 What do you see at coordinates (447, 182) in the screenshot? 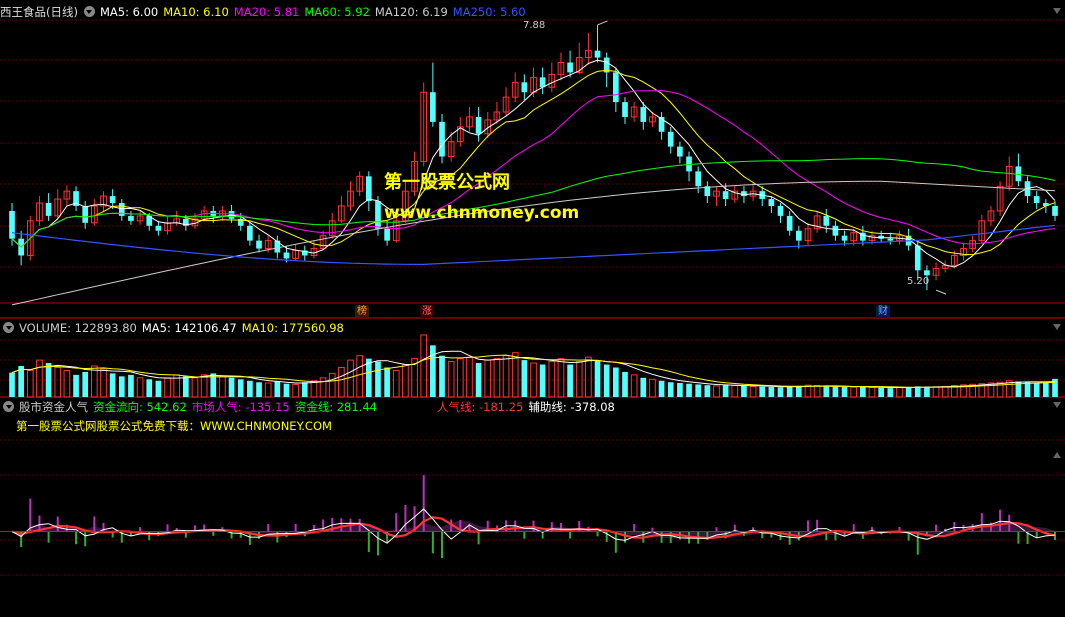
I see `watermark-title: 第一股票公式网` at bounding box center [447, 182].